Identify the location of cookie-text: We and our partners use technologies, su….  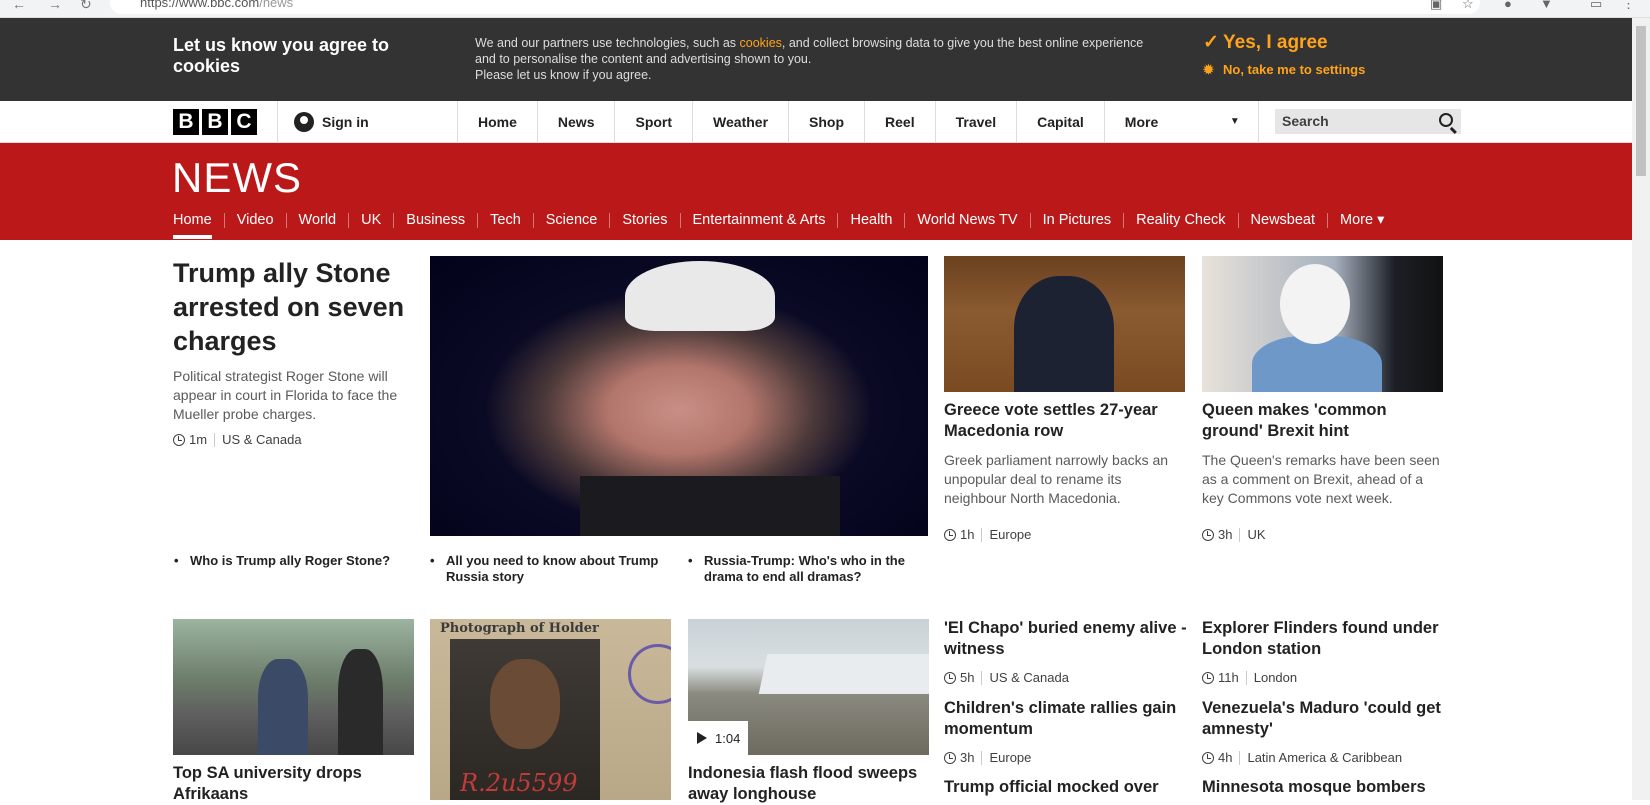
(815, 59).